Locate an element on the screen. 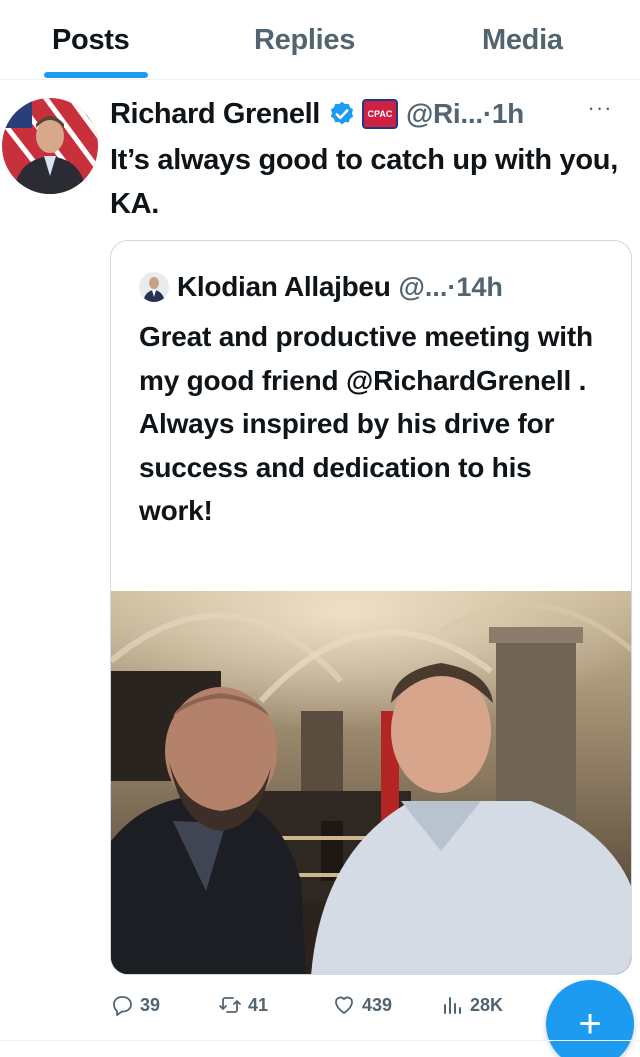 The height and width of the screenshot is (1057, 640). reply-button: 39 is located at coordinates (135, 1005).